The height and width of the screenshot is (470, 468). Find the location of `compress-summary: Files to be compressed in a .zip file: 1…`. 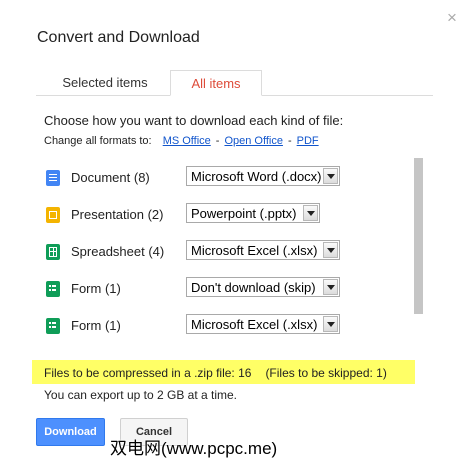

compress-summary: Files to be compressed in a .zip file: 1… is located at coordinates (215, 373).